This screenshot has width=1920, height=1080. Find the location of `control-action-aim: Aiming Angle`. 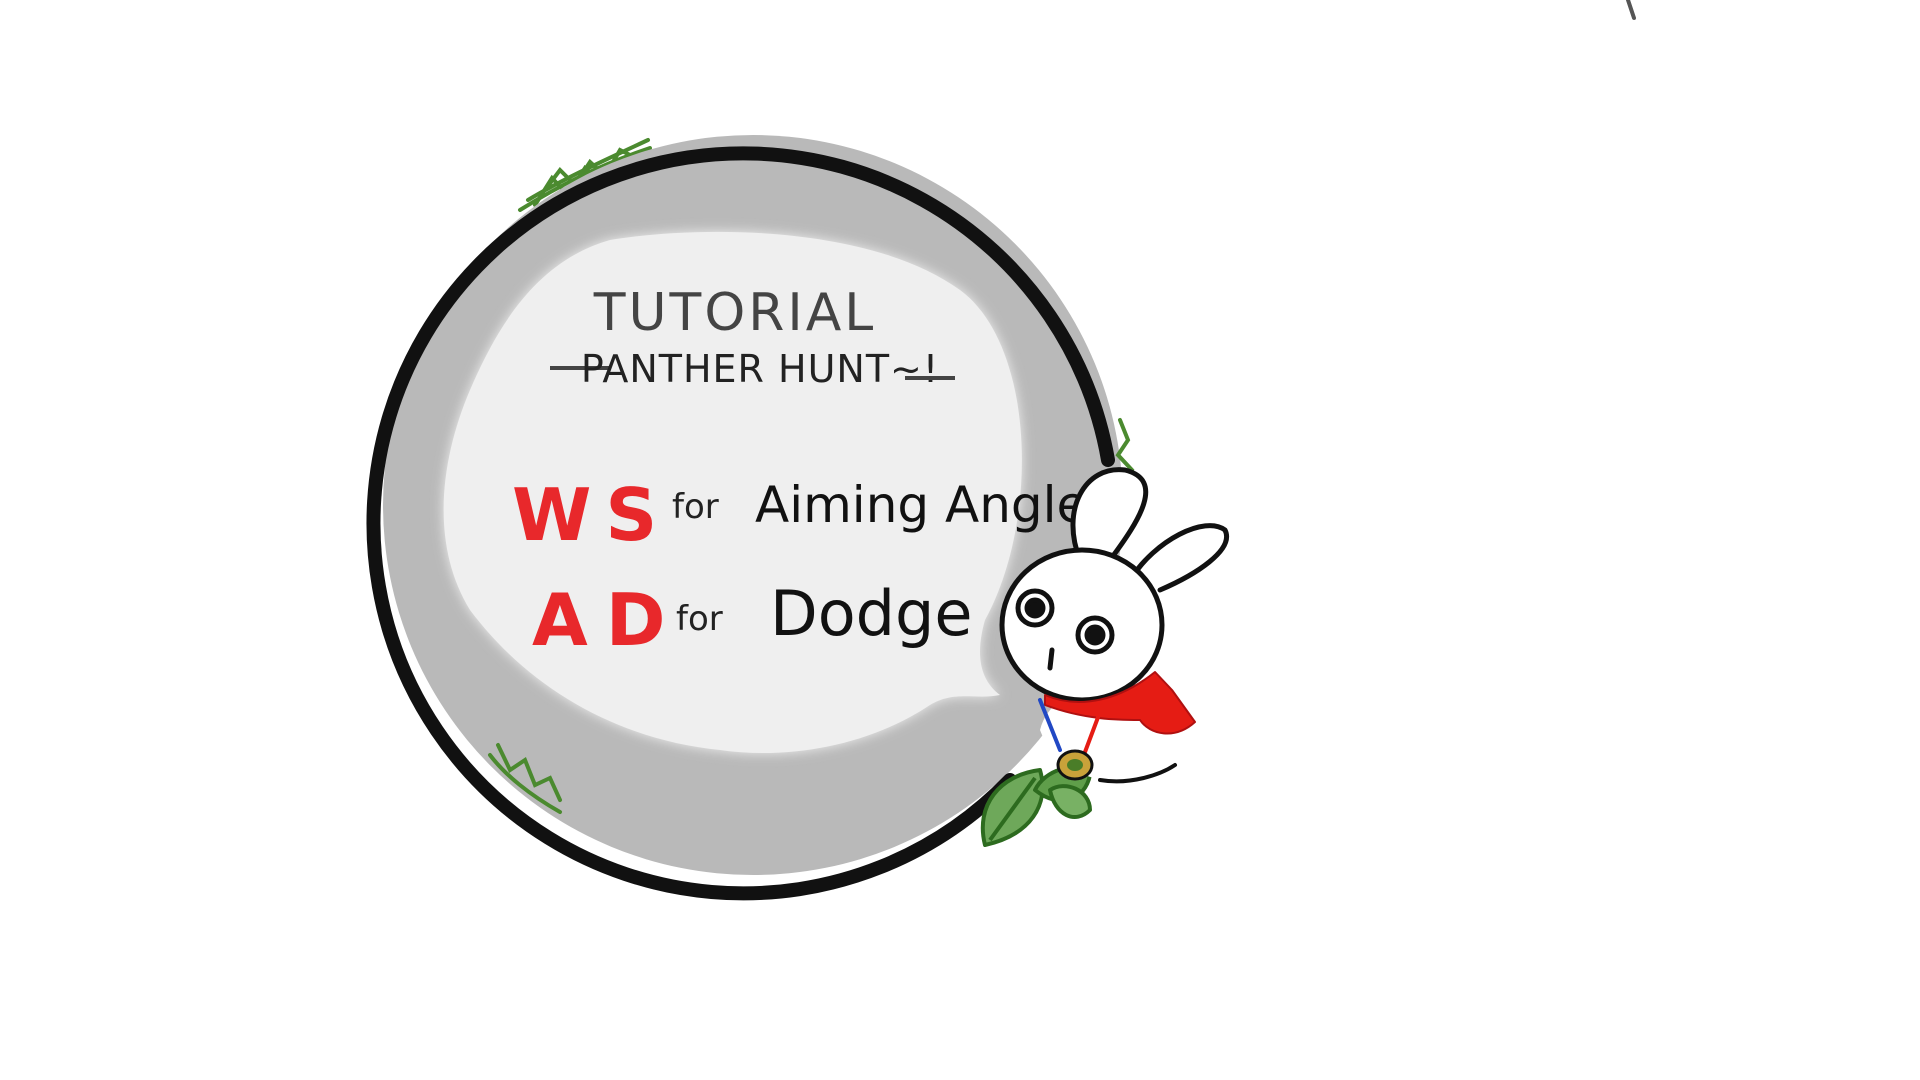

control-action-aim: Aiming Angle is located at coordinates (921, 505).